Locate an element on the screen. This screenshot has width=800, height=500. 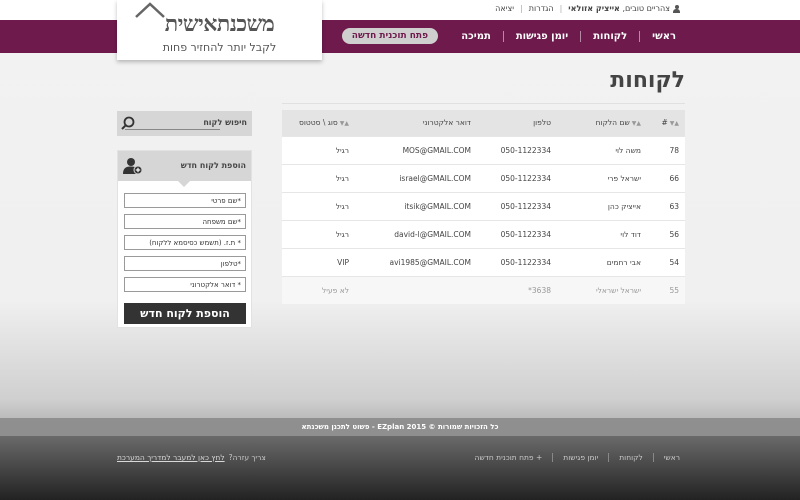
nav-item-support: תמיכה is located at coordinates (476, 36).